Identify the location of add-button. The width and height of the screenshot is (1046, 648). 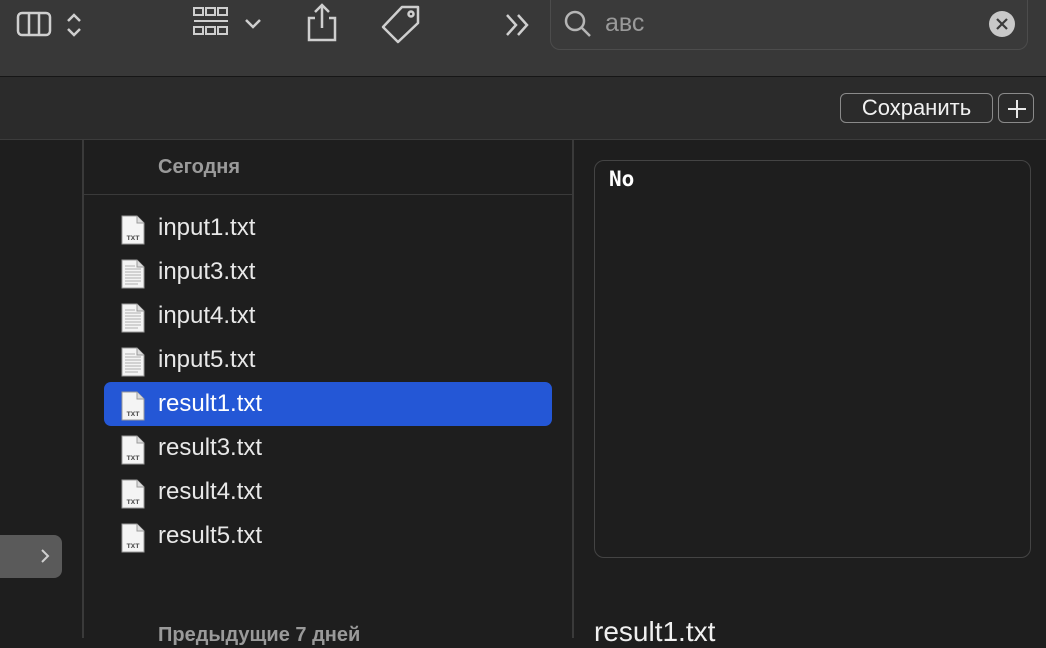
(1016, 108).